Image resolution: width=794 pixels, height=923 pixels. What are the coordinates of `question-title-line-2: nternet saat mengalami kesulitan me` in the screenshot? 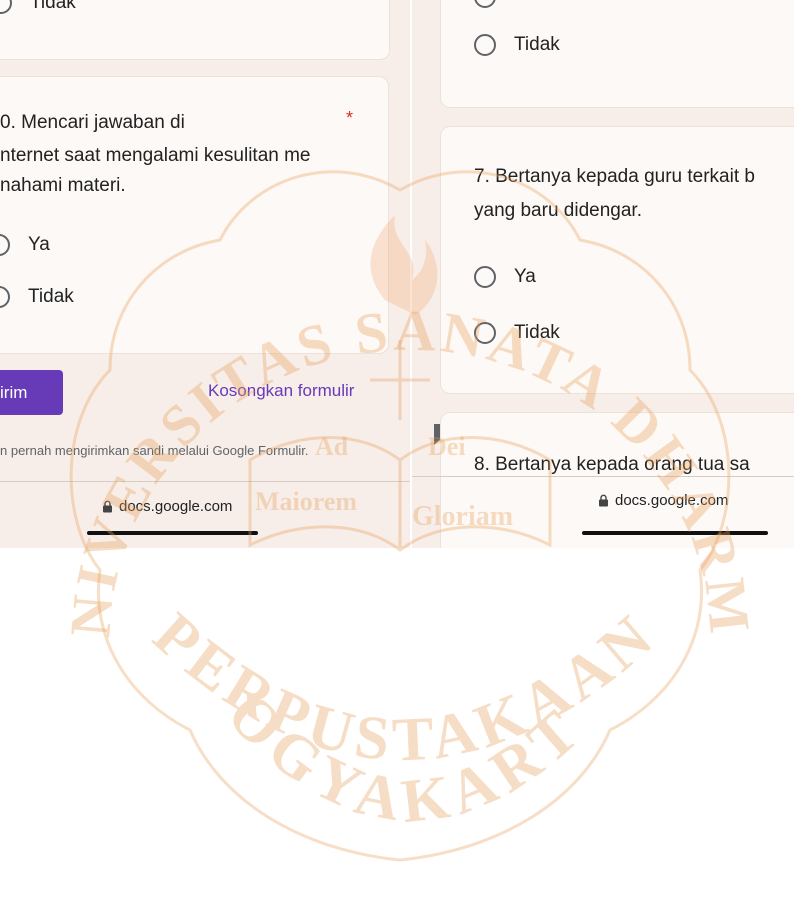 It's located at (155, 155).